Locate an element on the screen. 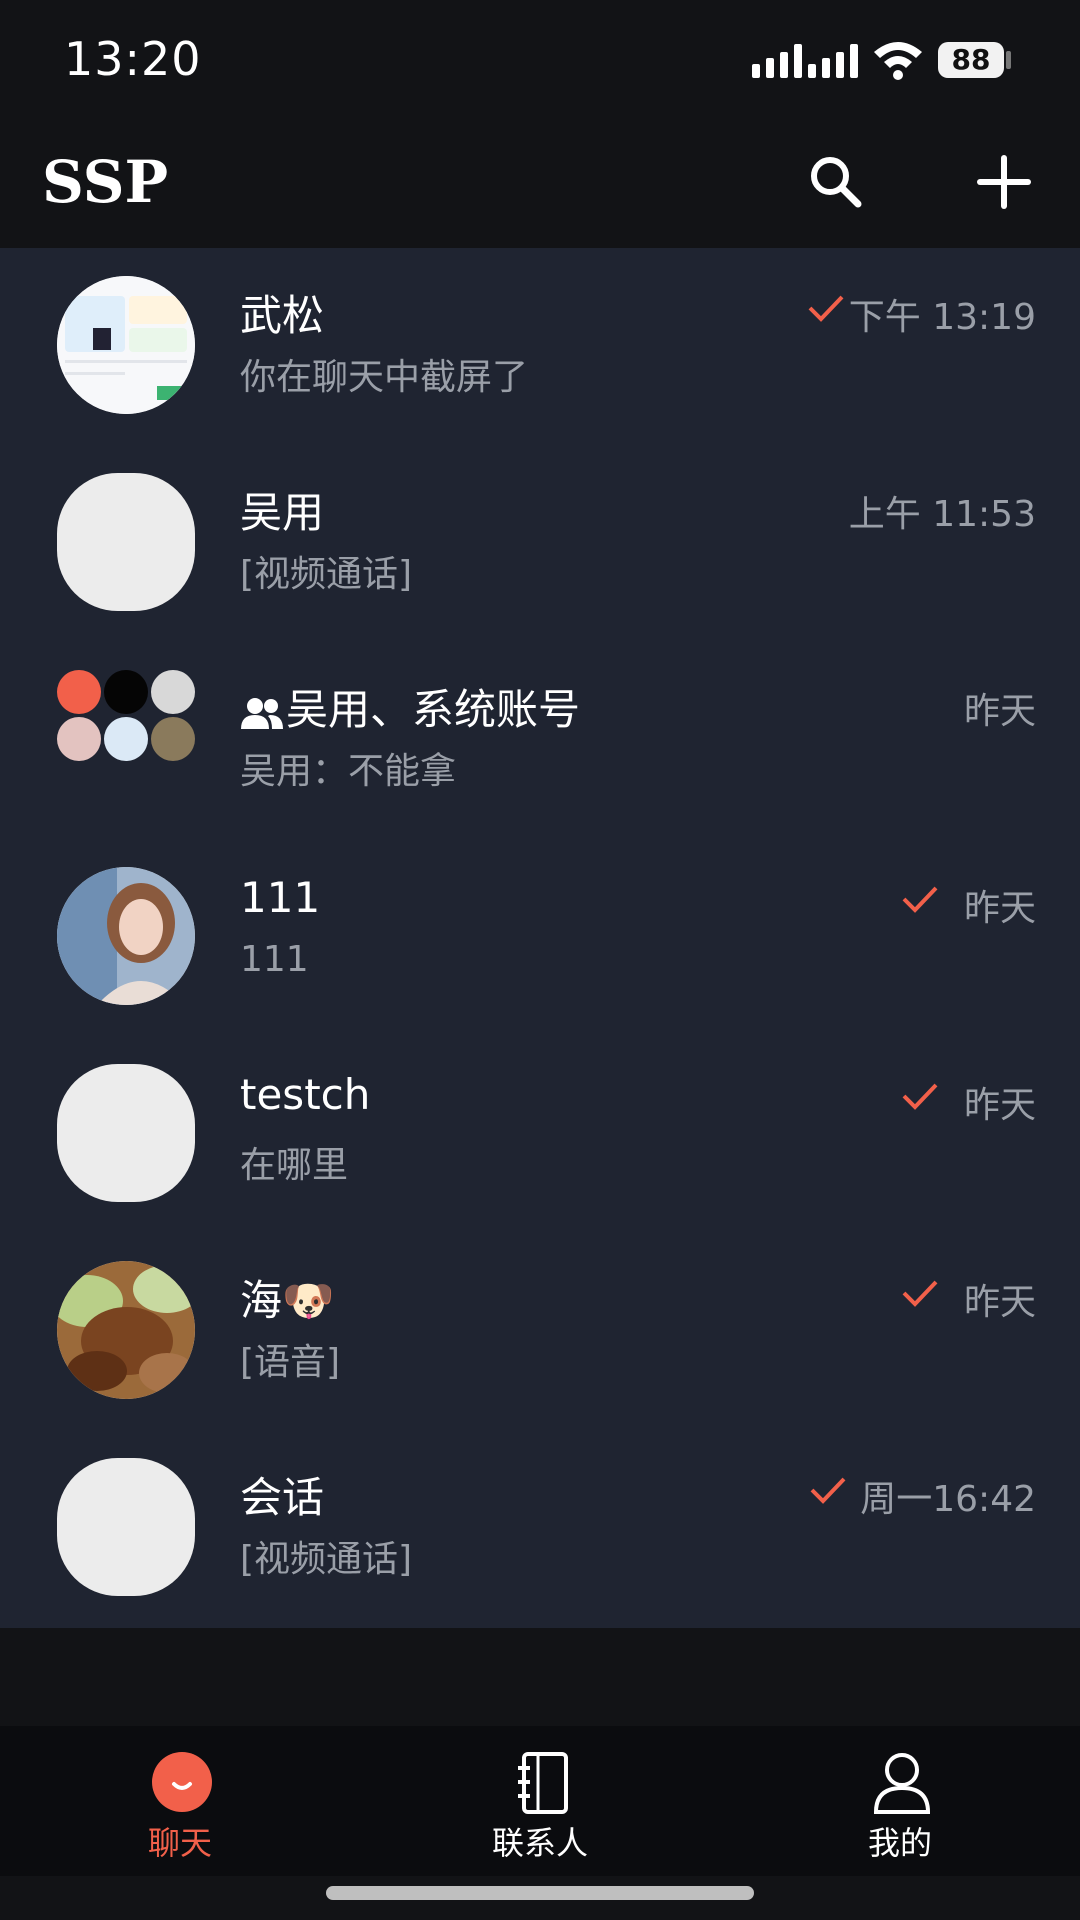  wifi-icon is located at coordinates (898, 61).